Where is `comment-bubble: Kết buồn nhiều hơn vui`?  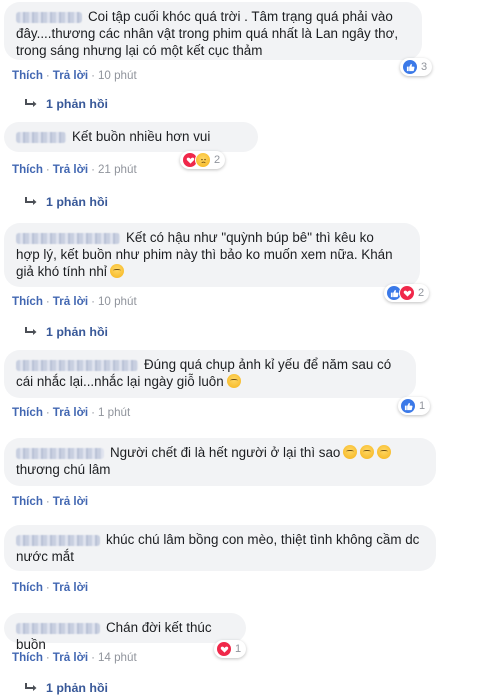
comment-bubble: Kết buồn nhiều hơn vui is located at coordinates (131, 137).